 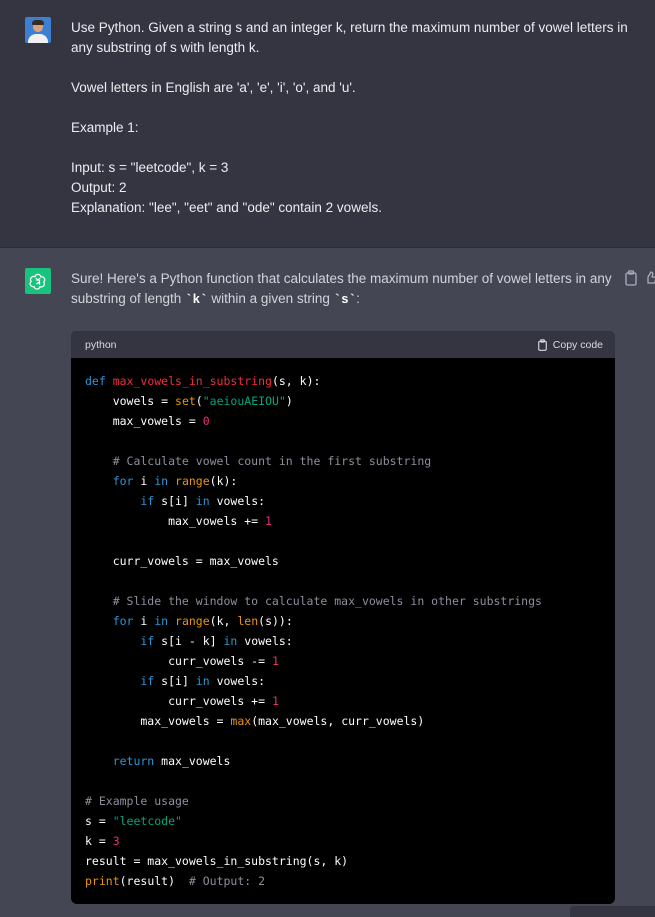 What do you see at coordinates (182, 561) in the screenshot?
I see `code-token: curr_vowels = max_vowels` at bounding box center [182, 561].